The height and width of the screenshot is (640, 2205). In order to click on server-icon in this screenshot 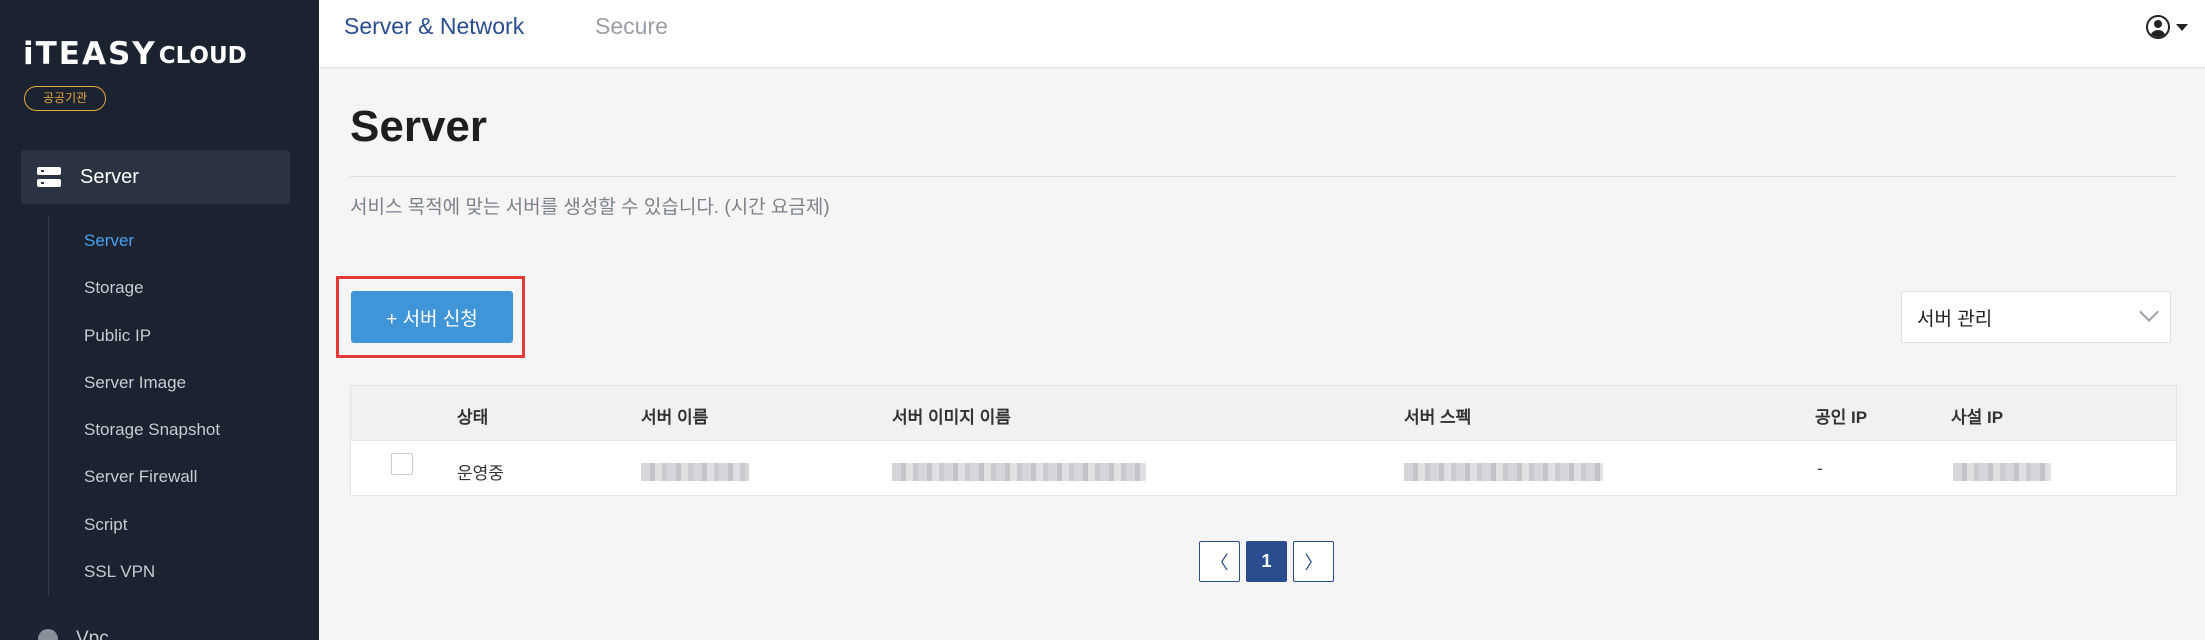, I will do `click(49, 177)`.